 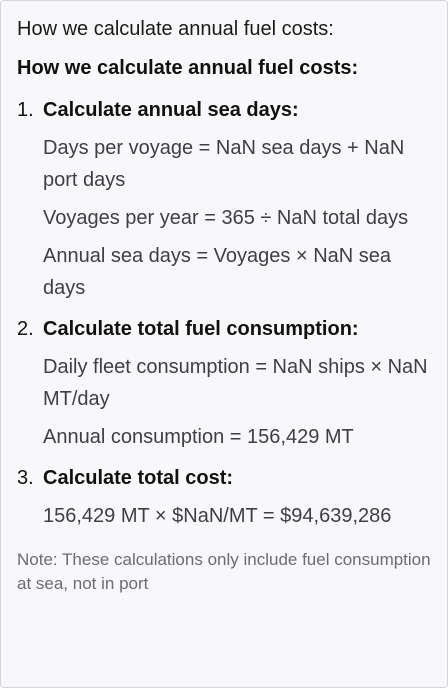 I want to click on step-1-header: 1. Calculate annual sea days:, so click(x=225, y=110).